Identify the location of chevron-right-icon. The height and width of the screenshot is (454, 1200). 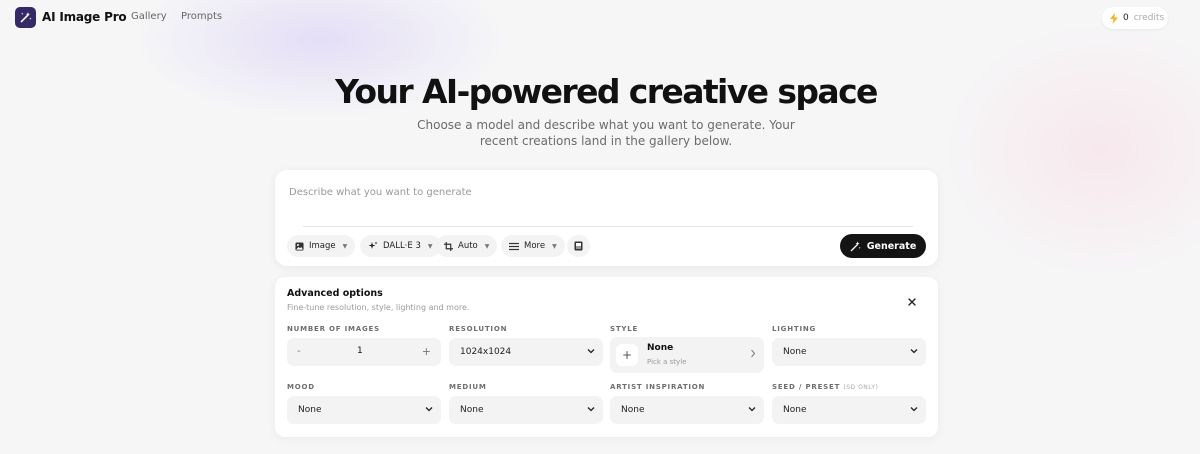
(753, 353).